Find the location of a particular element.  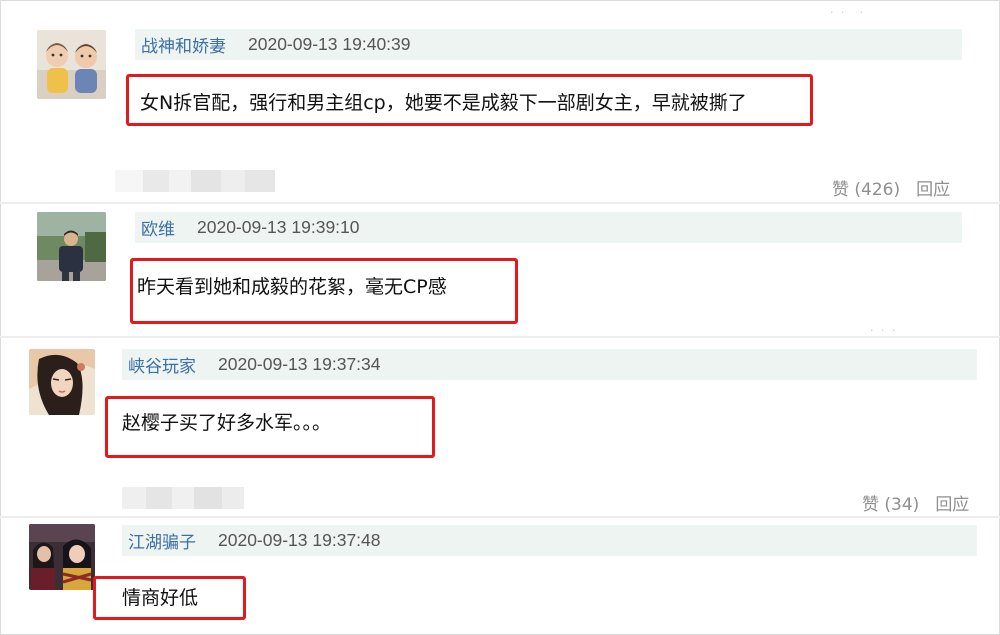

comment-actions: 赞 (426) 回应 is located at coordinates (891, 187).